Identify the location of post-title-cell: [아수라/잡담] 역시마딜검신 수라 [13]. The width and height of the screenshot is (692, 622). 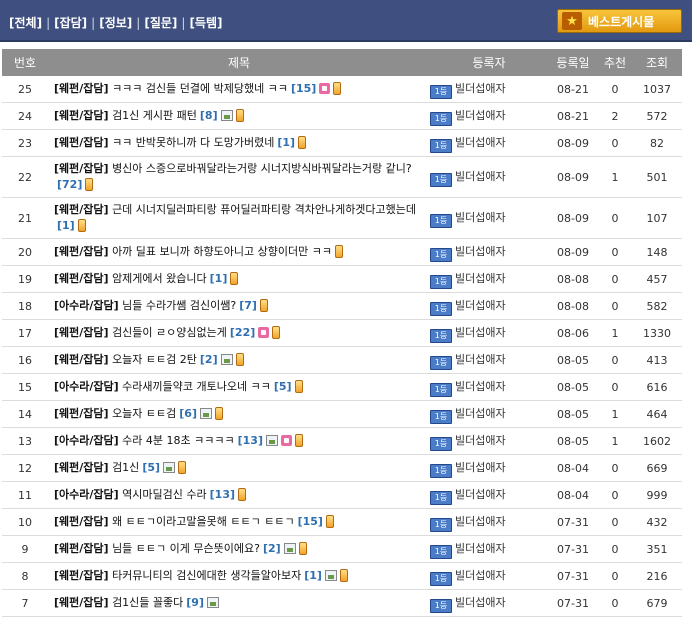
(239, 495).